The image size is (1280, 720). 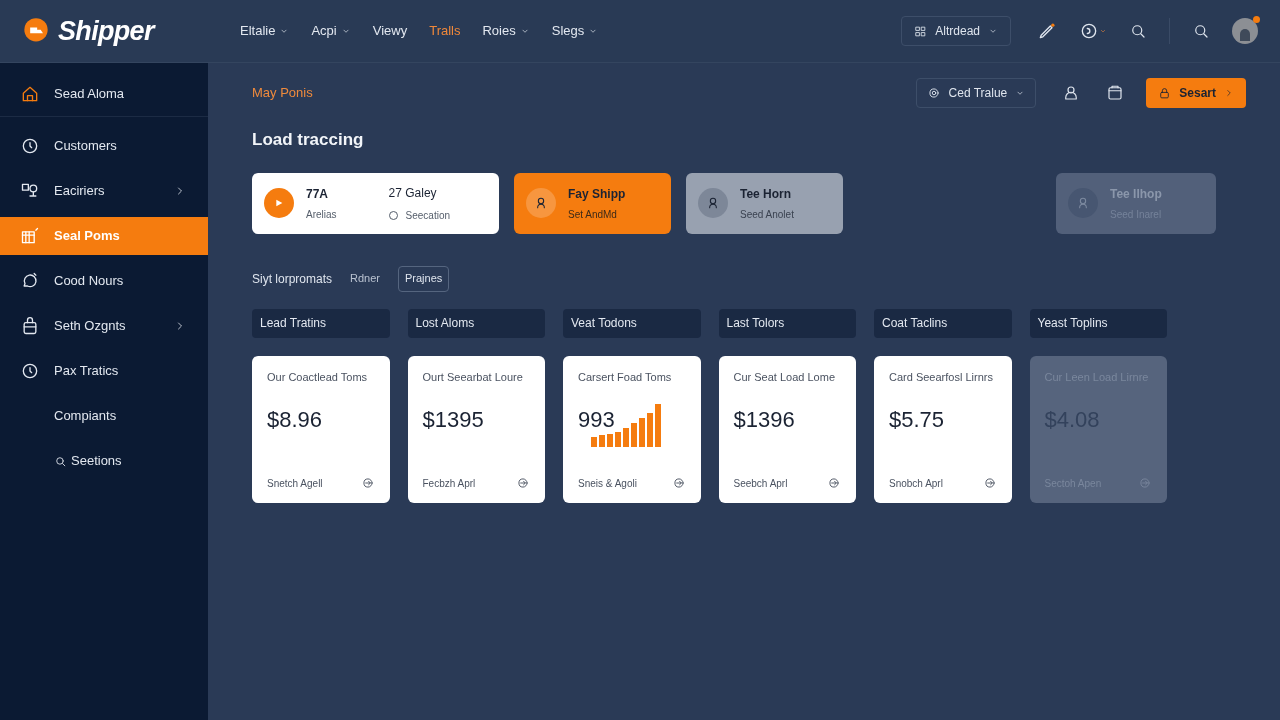 What do you see at coordinates (593, 214) in the screenshot?
I see `card-subtitle: Set AndMd` at bounding box center [593, 214].